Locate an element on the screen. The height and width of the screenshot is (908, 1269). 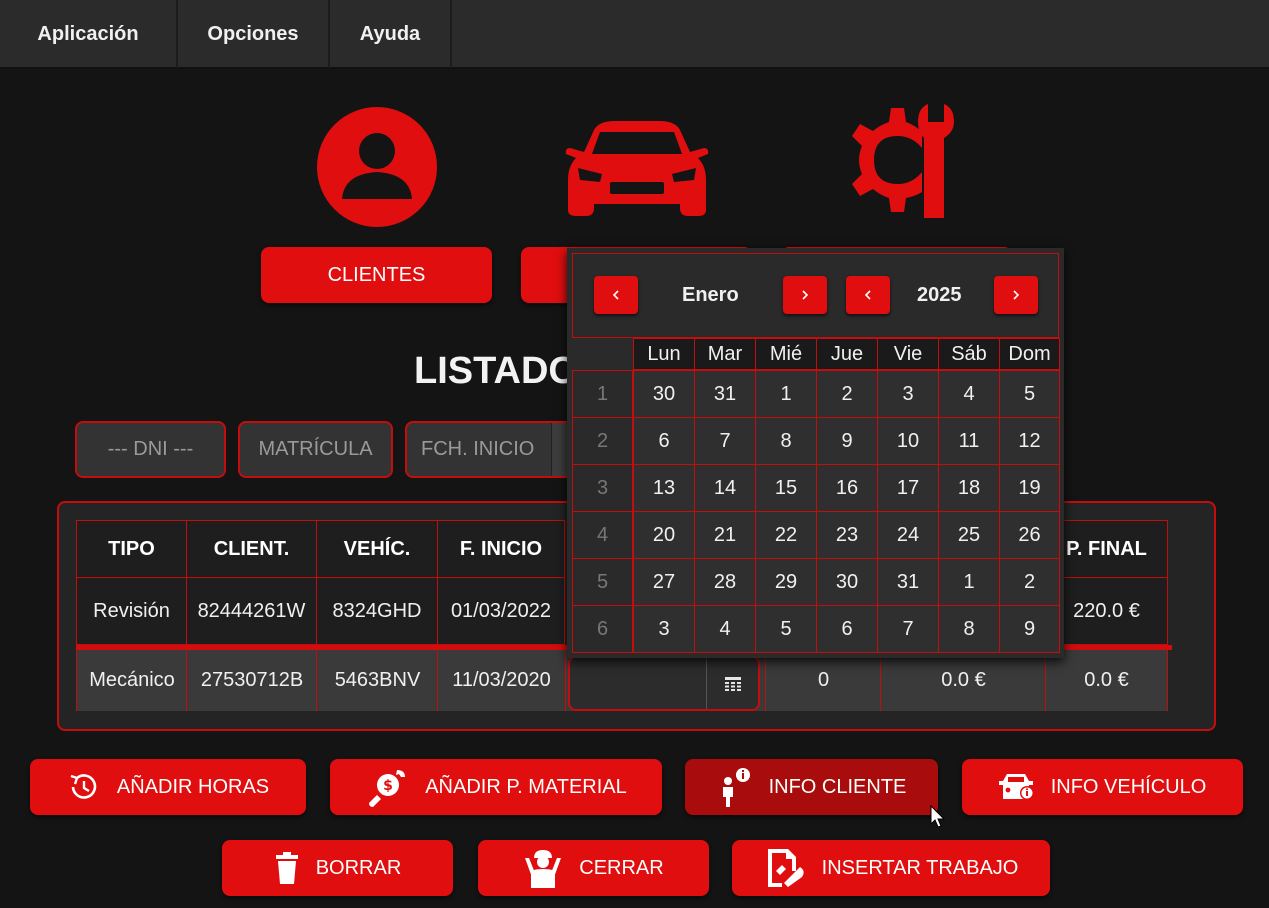
table-cell: 82444261W is located at coordinates (251, 611).